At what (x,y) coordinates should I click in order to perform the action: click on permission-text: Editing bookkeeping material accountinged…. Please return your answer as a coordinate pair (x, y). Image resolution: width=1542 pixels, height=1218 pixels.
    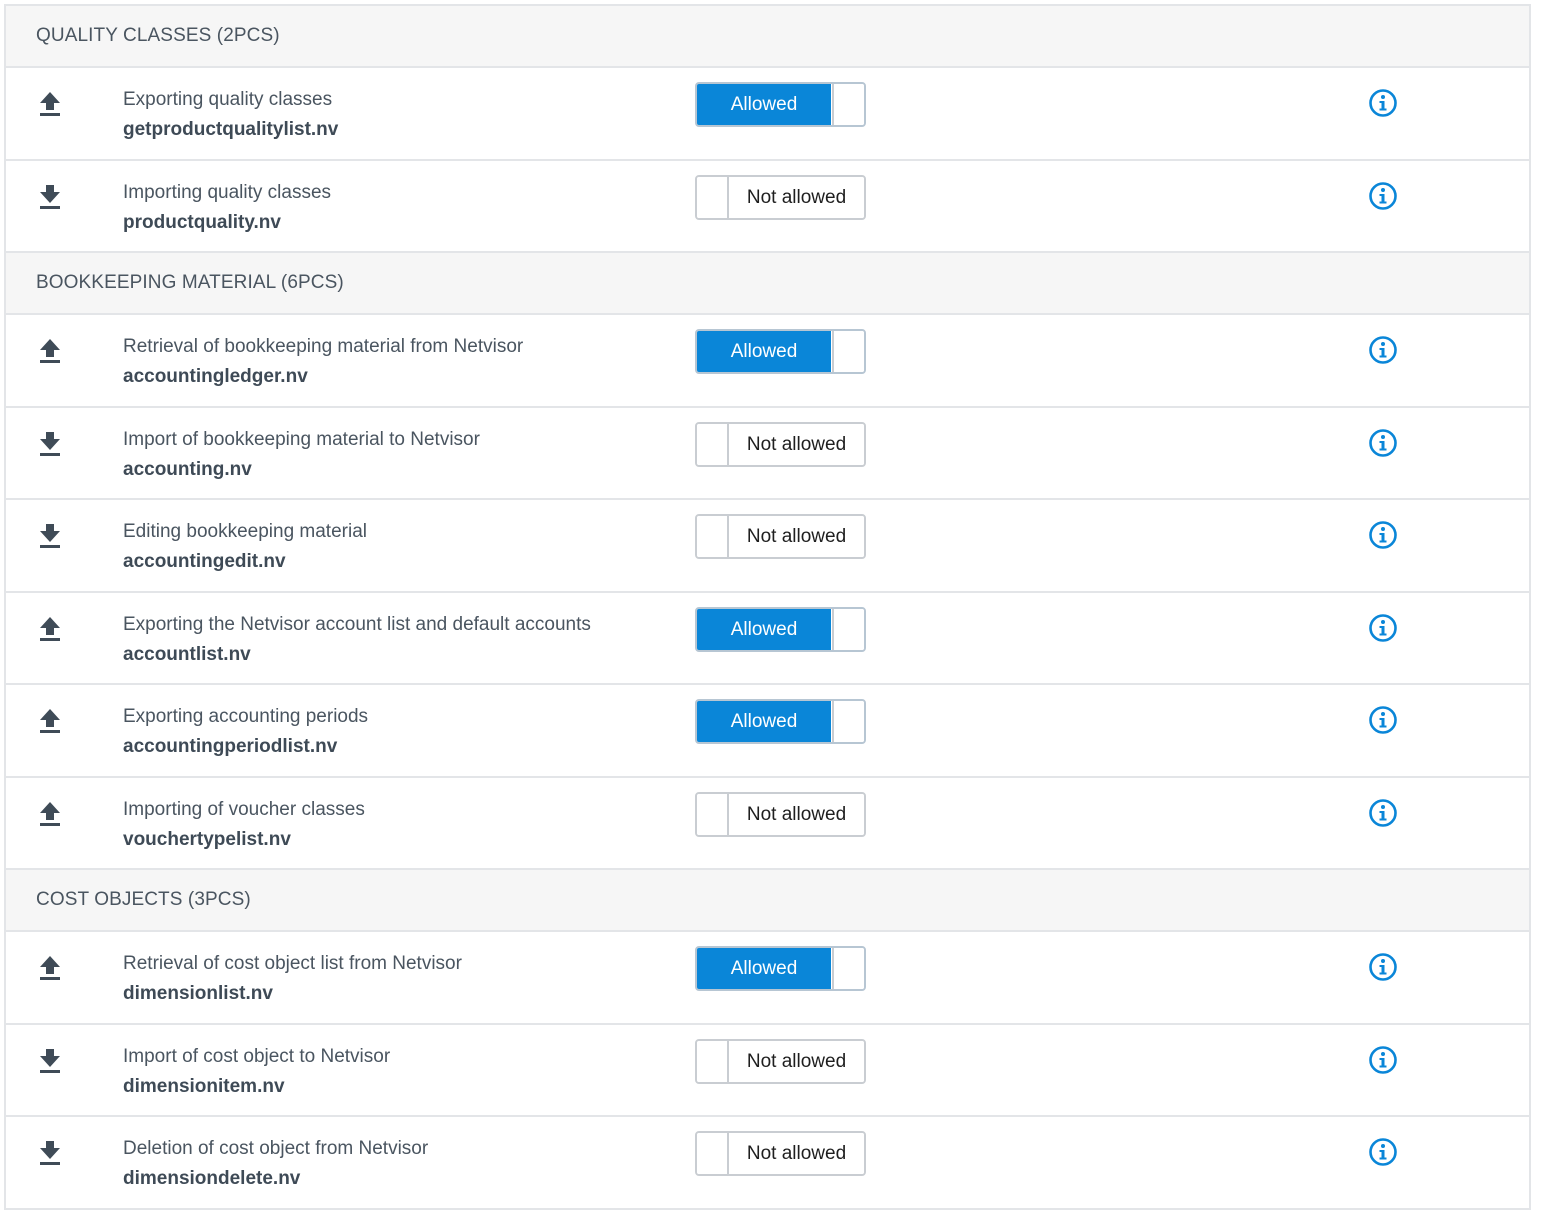
    Looking at the image, I should click on (245, 547).